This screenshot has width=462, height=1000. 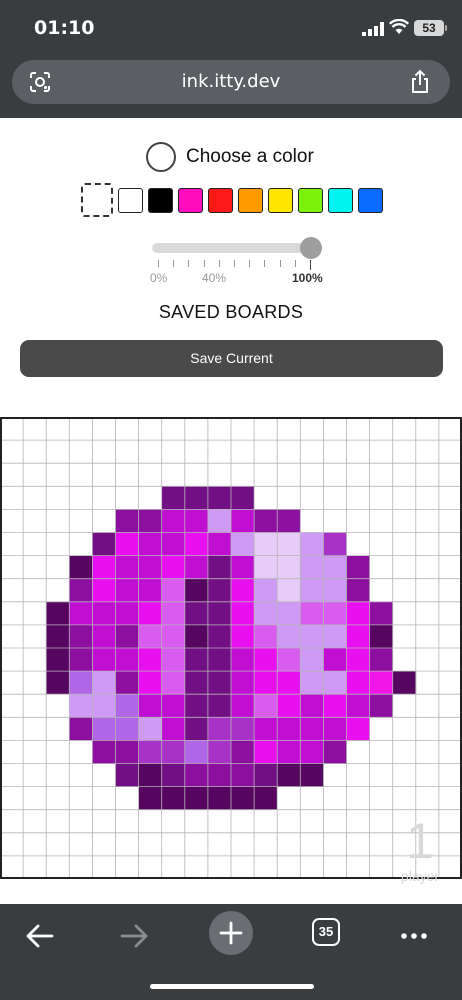 What do you see at coordinates (231, 358) in the screenshot?
I see `save-current-button: Save Current` at bounding box center [231, 358].